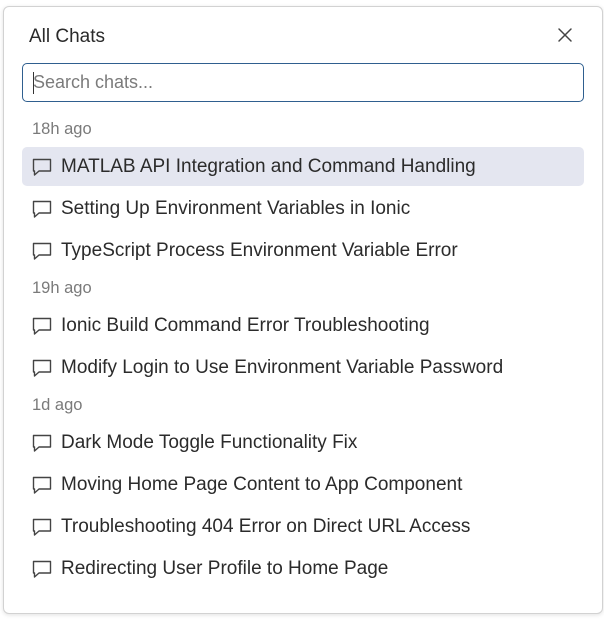  Describe the element at coordinates (67, 36) in the screenshot. I see `dialog-title: All Chats` at that location.